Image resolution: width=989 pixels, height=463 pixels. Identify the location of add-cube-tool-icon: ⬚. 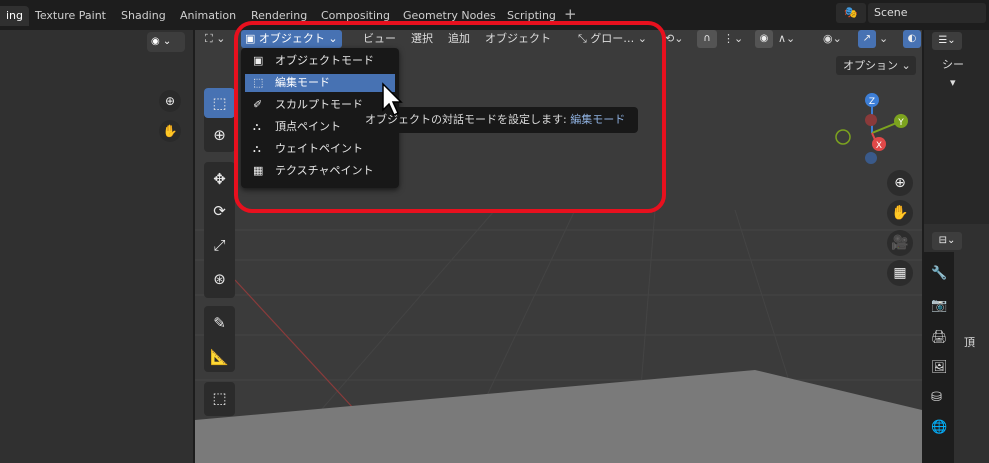
(219, 398).